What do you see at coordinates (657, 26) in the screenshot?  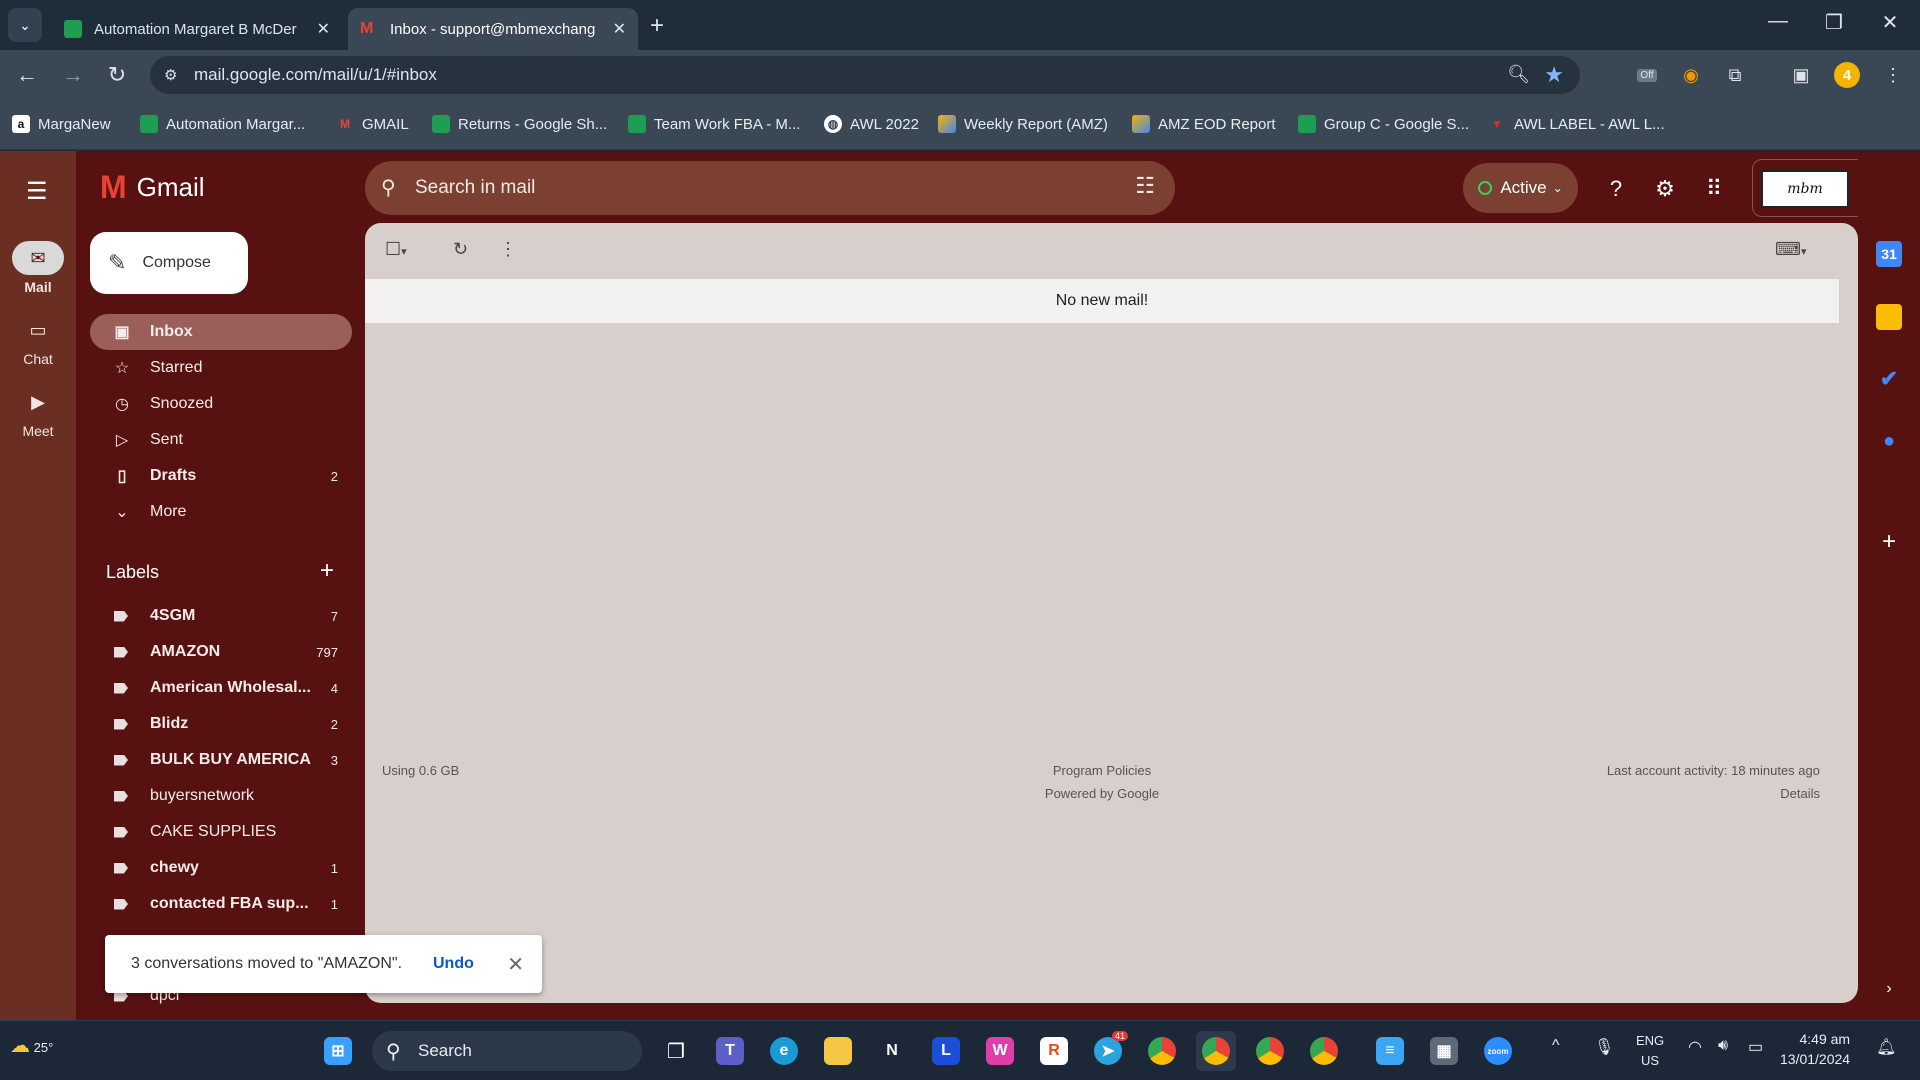 I see `new-tab-button: +` at bounding box center [657, 26].